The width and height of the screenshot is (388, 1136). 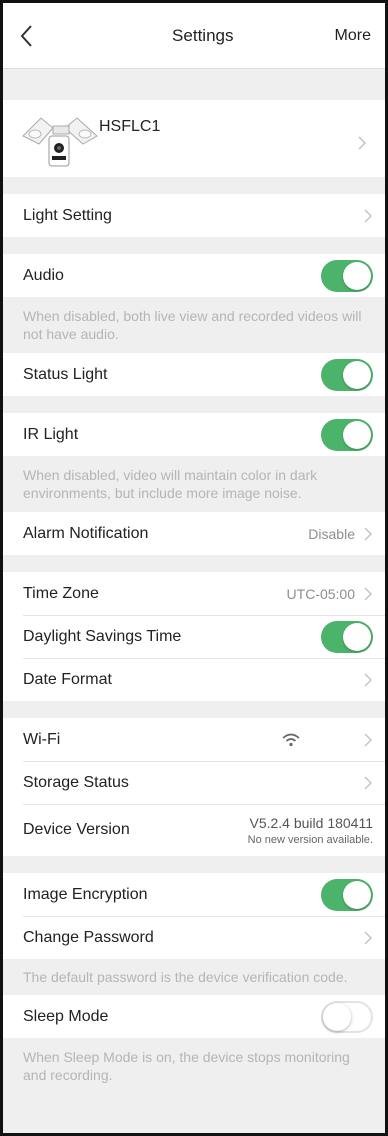 I want to click on date-format-label: Date Format, so click(x=67, y=679).